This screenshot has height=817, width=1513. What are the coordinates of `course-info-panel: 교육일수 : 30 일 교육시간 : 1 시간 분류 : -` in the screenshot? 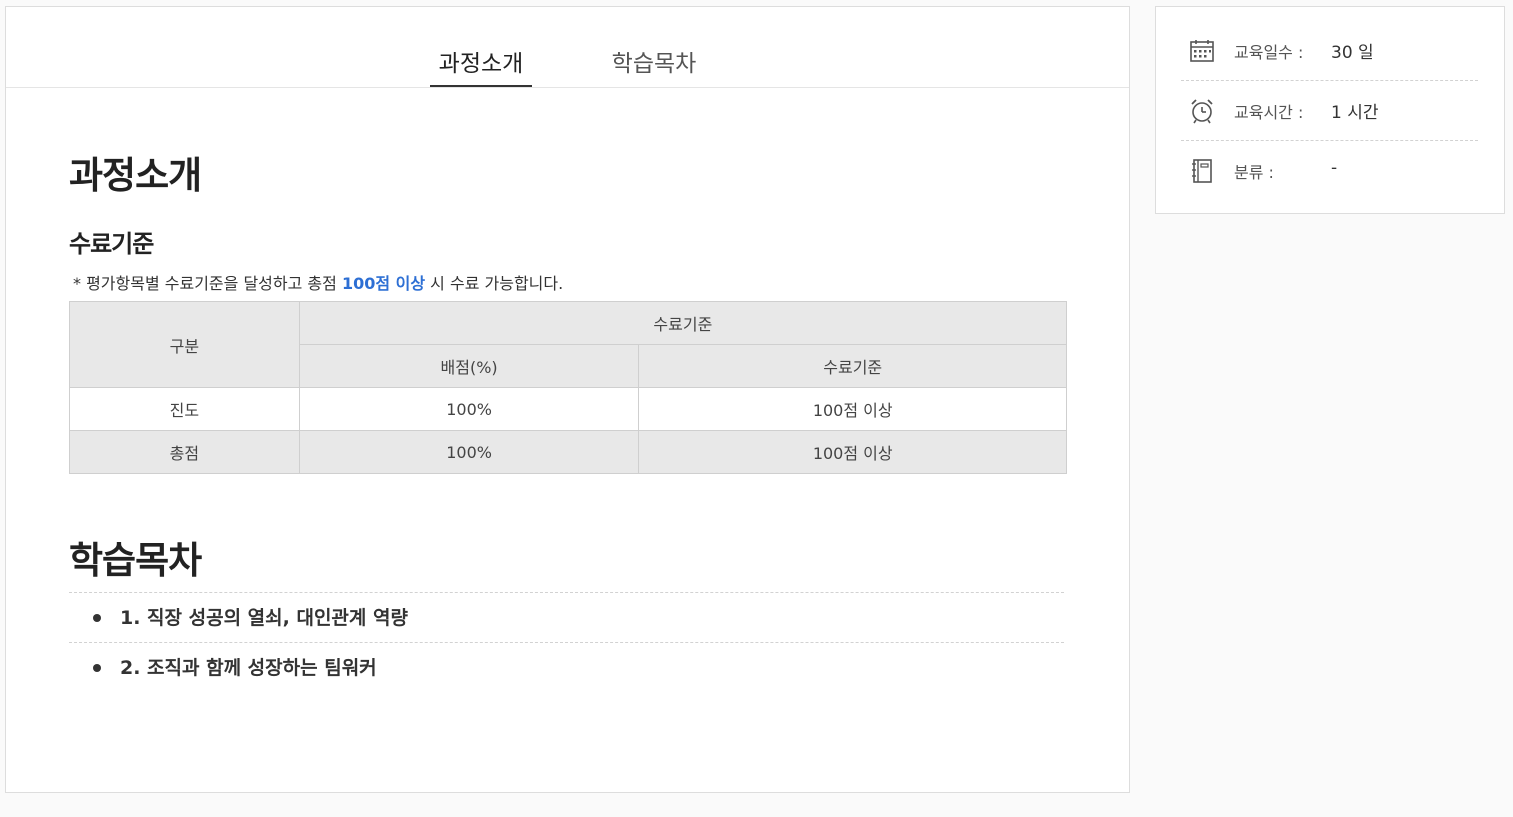 It's located at (1330, 110).